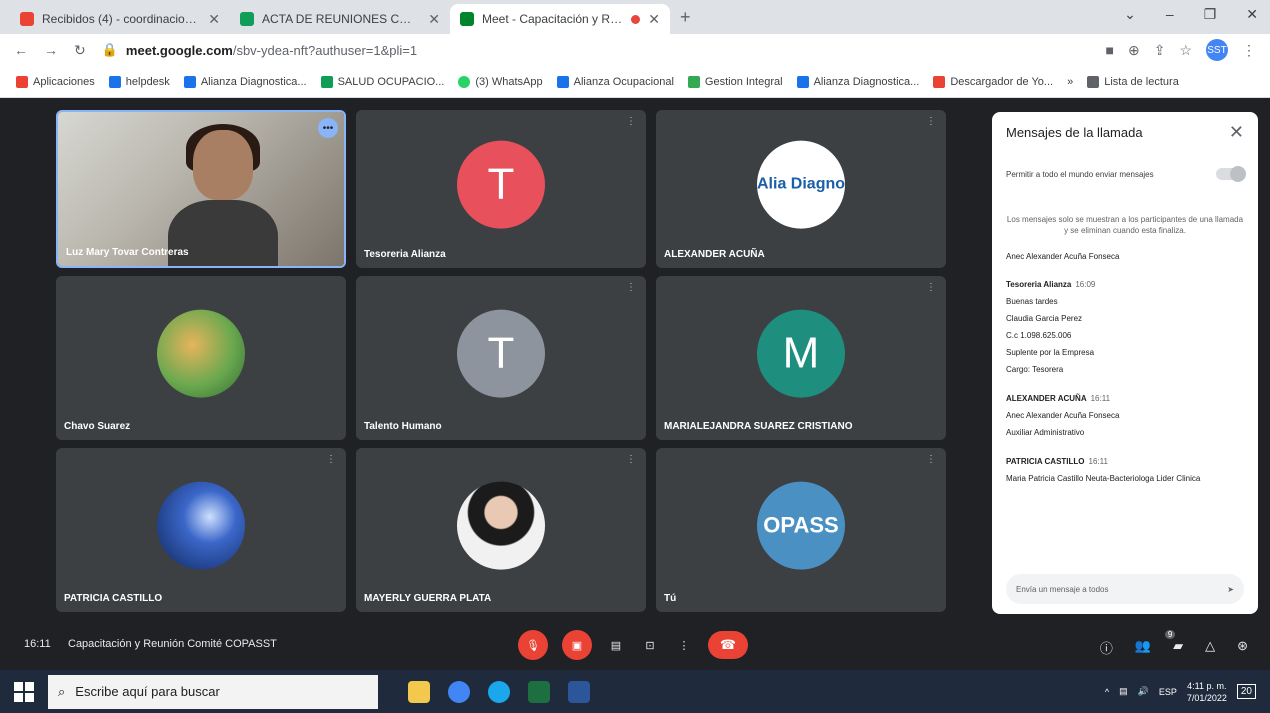  What do you see at coordinates (201, 525) in the screenshot?
I see `participant-photo` at bounding box center [201, 525].